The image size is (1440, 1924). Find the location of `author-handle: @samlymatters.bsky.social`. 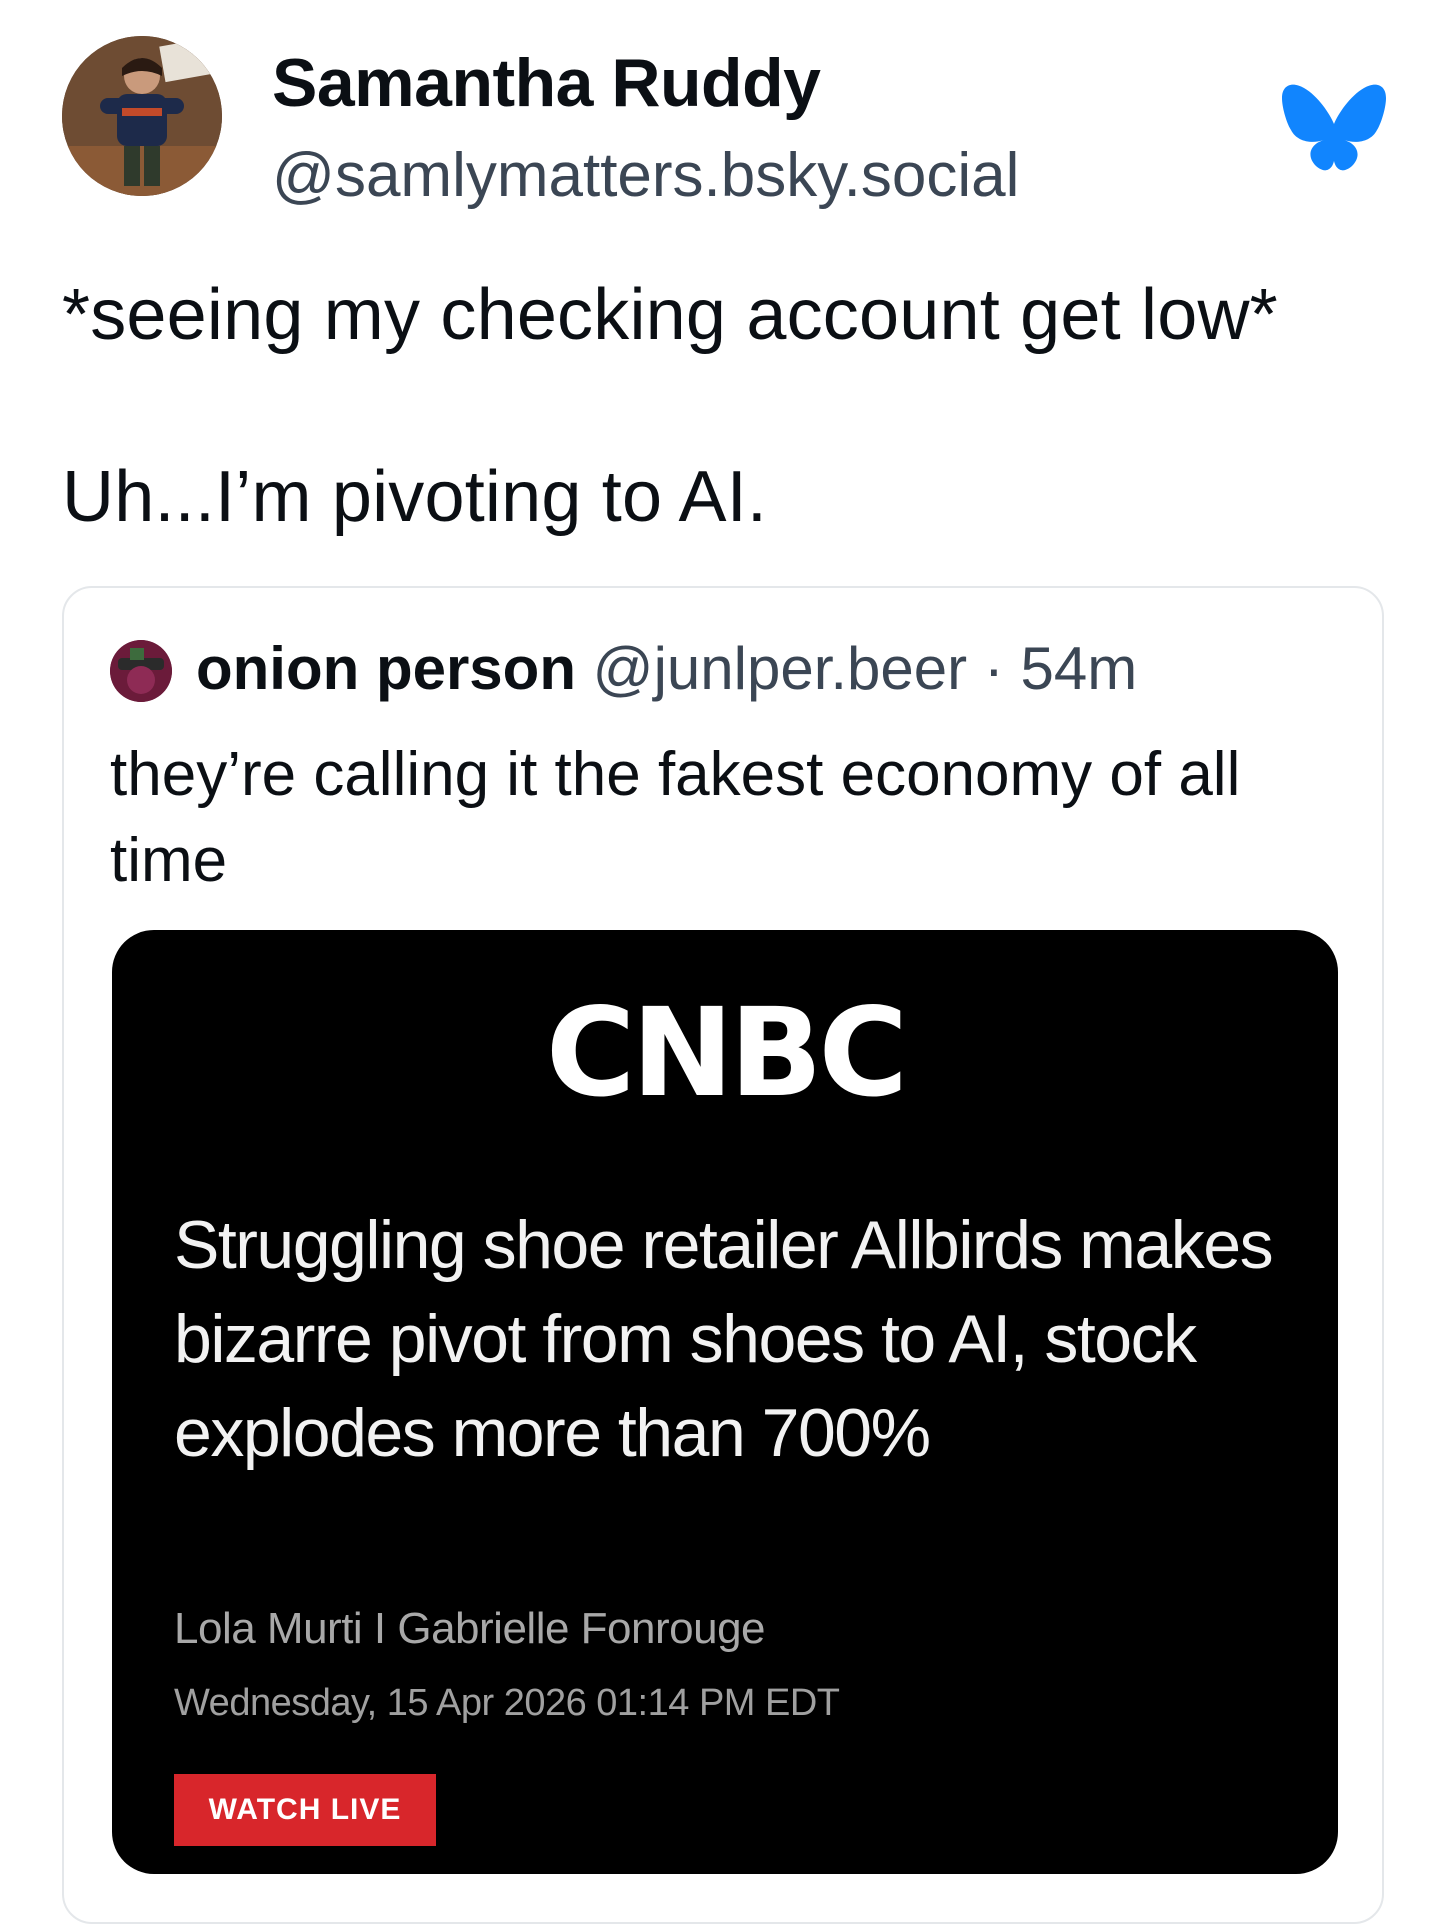

author-handle: @samlymatters.bsky.social is located at coordinates (645, 175).